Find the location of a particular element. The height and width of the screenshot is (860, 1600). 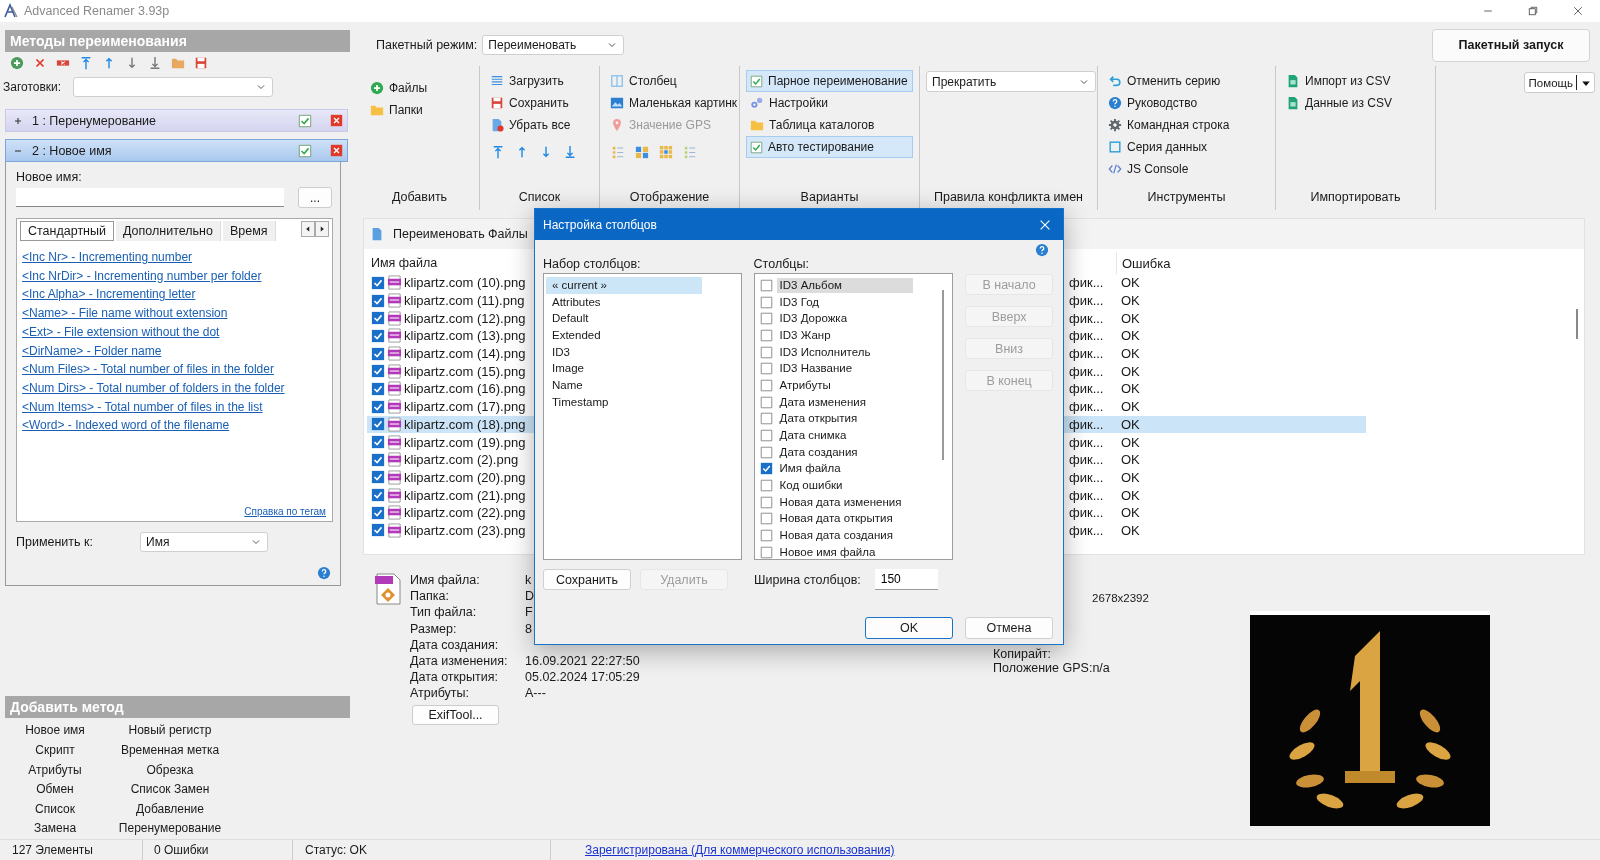

cancel-button: Отмена is located at coordinates (1009, 628).